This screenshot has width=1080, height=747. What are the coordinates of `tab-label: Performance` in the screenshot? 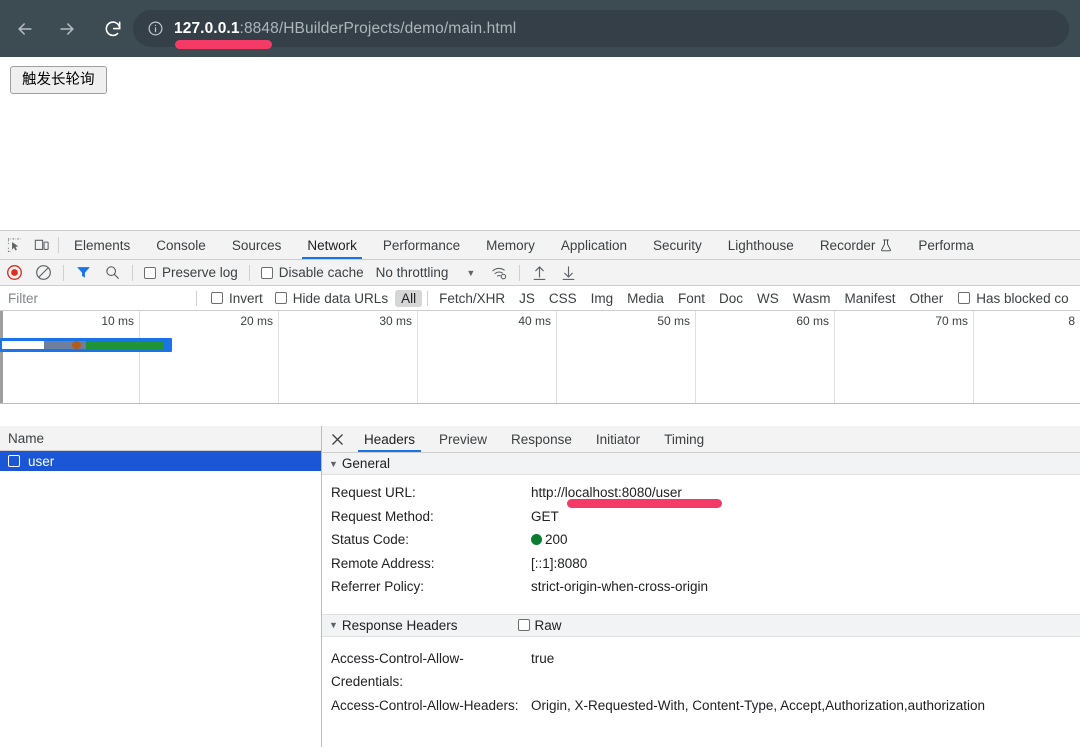 It's located at (421, 245).